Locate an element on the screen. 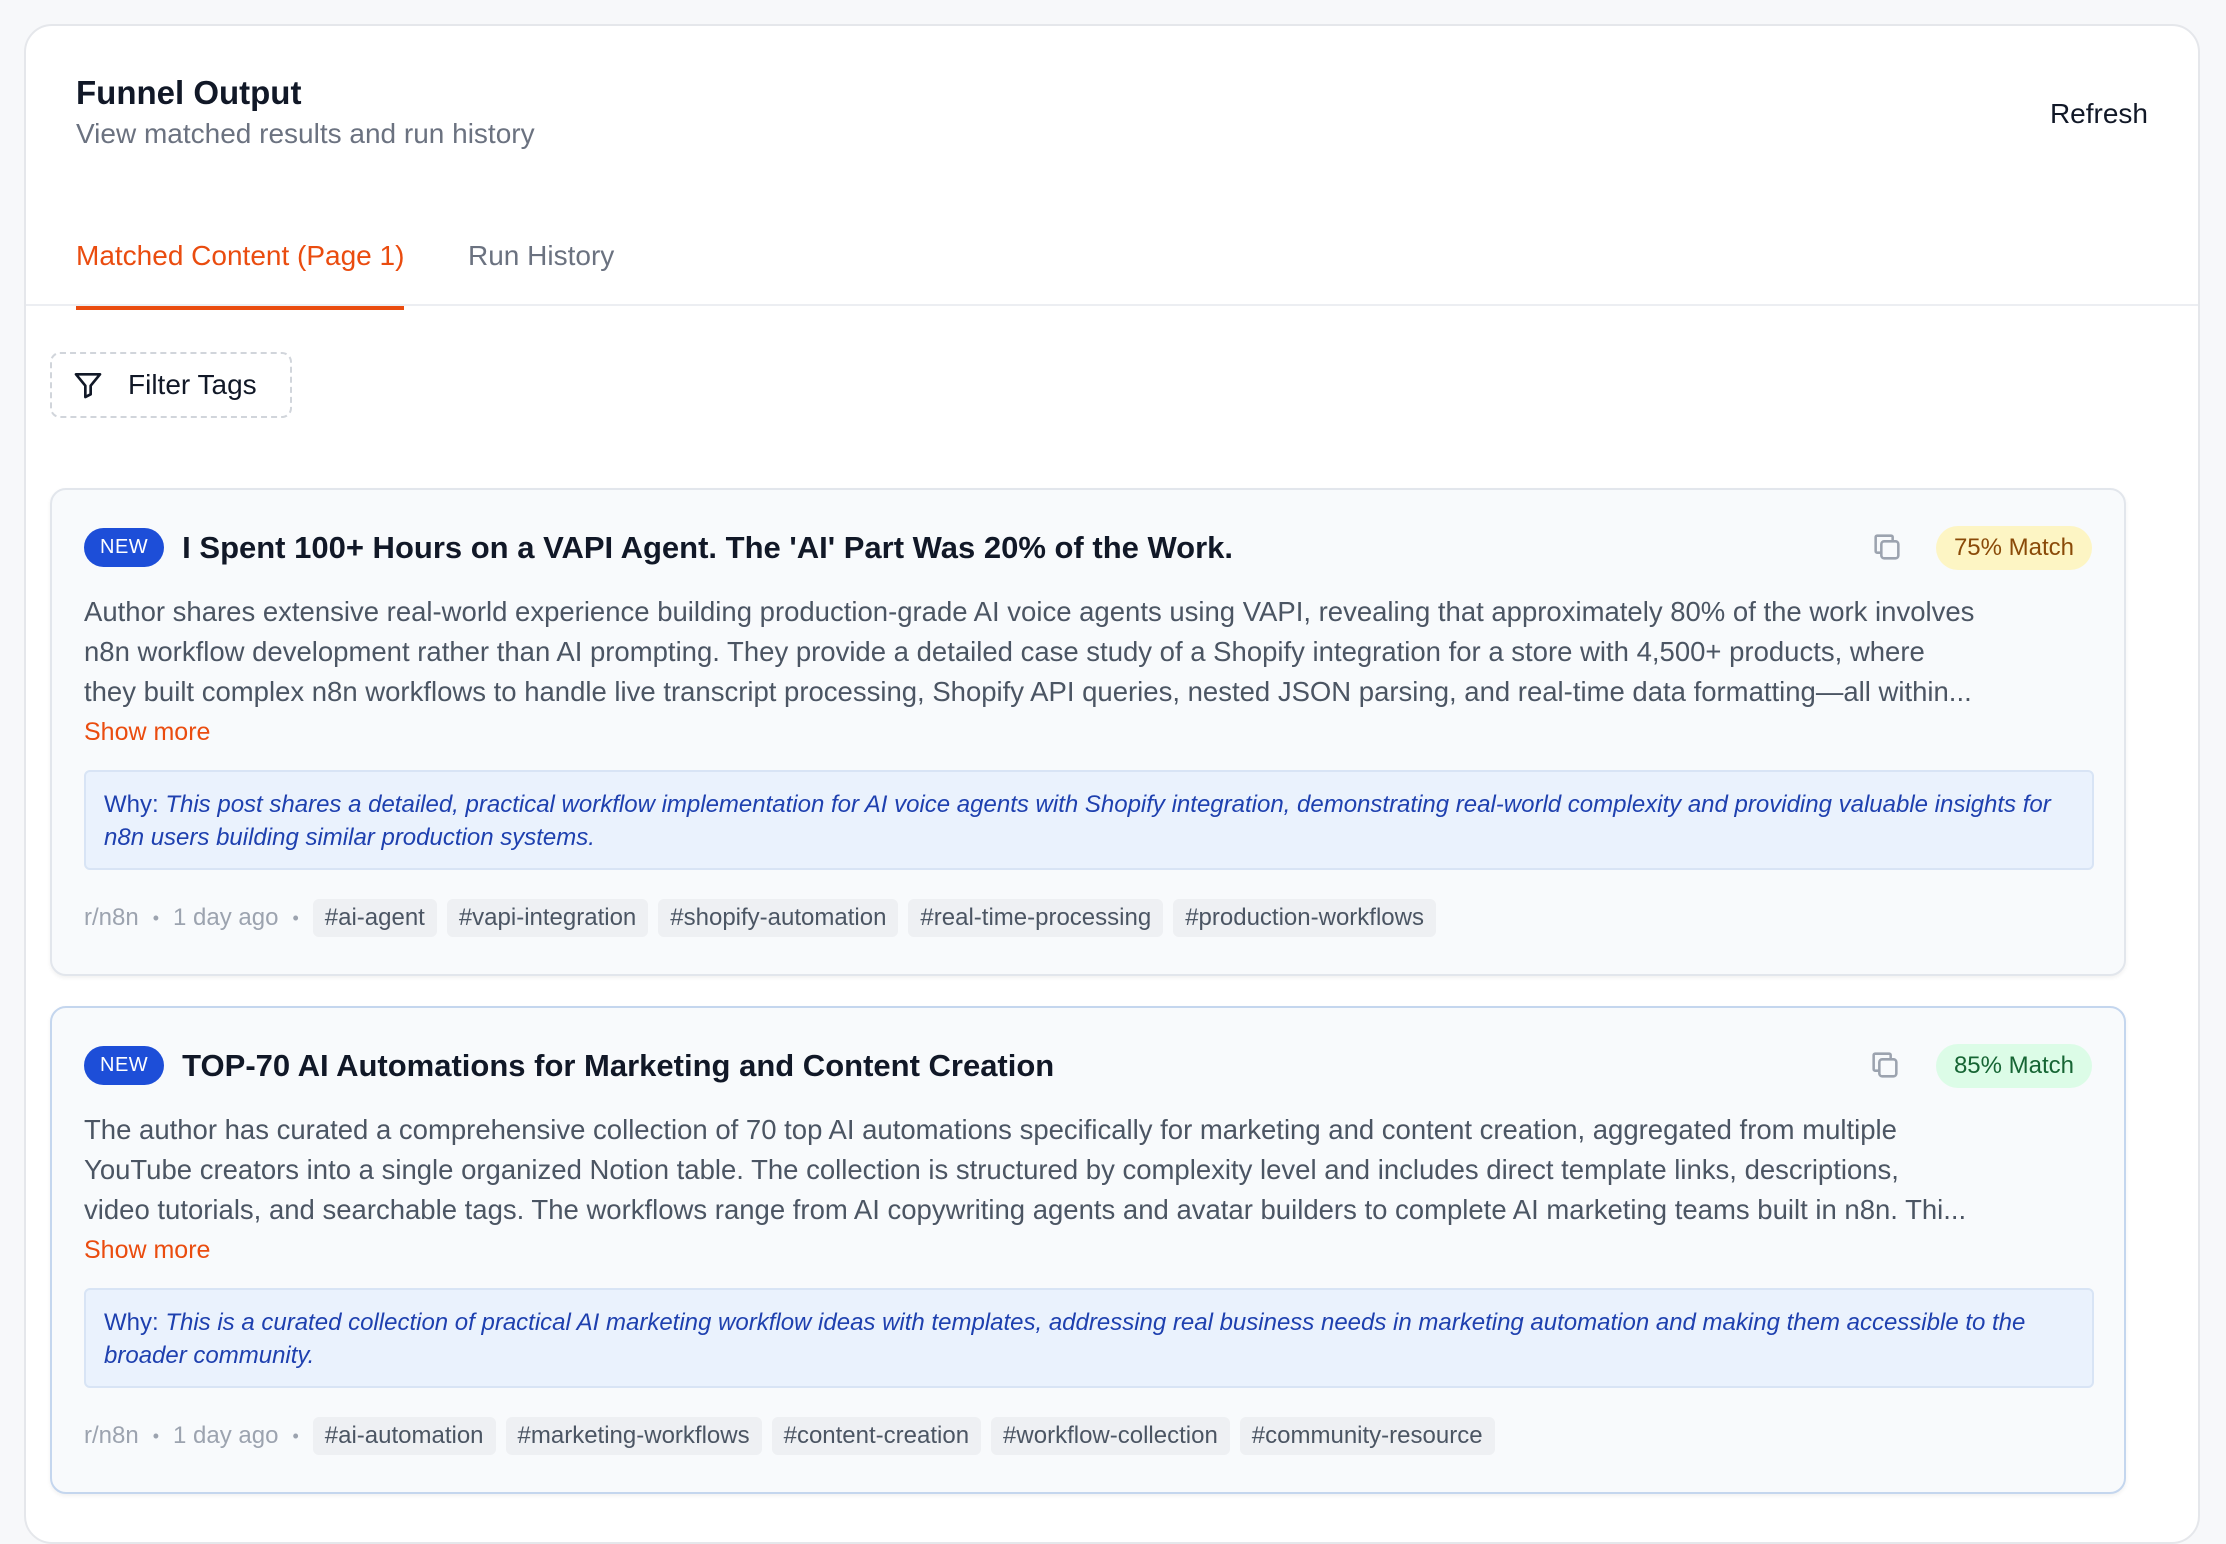 The width and height of the screenshot is (2226, 1544). tag-chip: #ai-automation is located at coordinates (404, 1436).